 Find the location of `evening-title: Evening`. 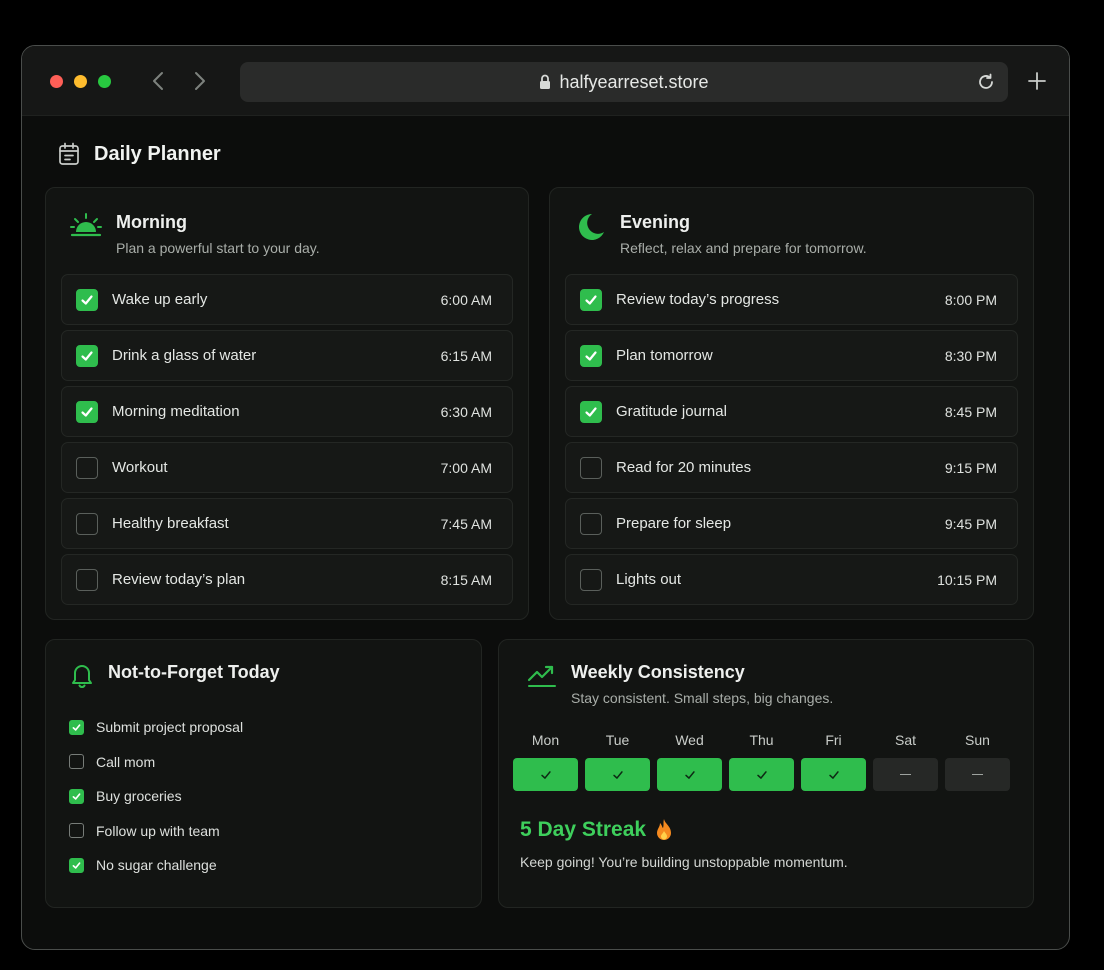

evening-title: Evening is located at coordinates (655, 222).